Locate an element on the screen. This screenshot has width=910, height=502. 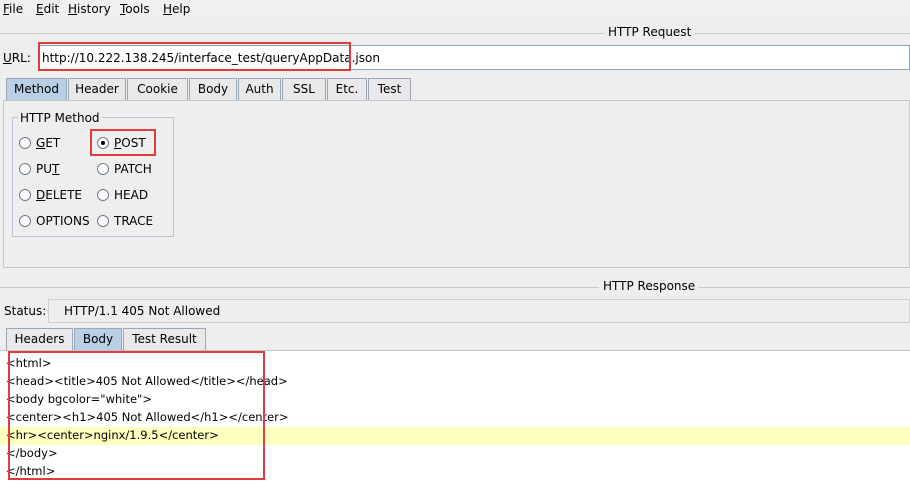
menu-file: File is located at coordinates (13, 9).